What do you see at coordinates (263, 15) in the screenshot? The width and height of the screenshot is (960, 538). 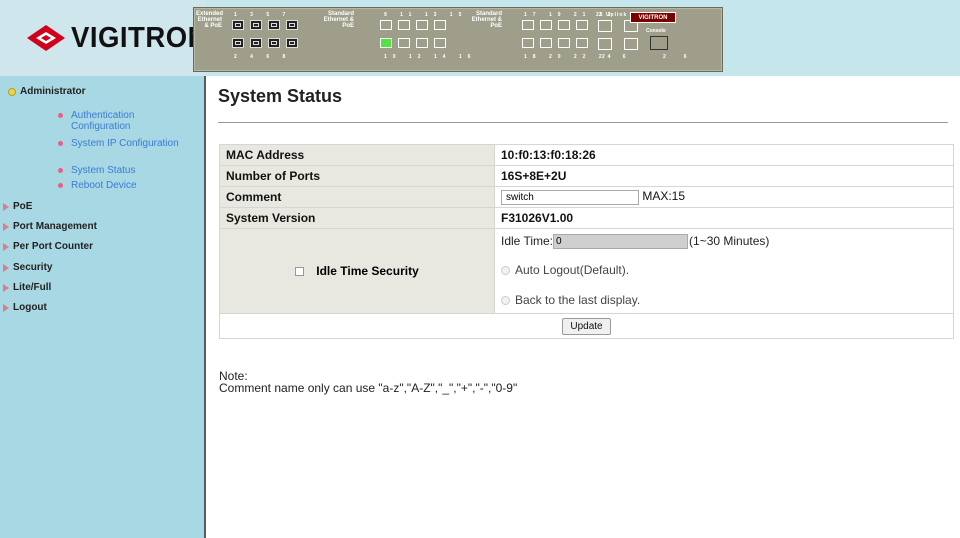 I see `group1-top-numbers: 1 3 5 7` at bounding box center [263, 15].